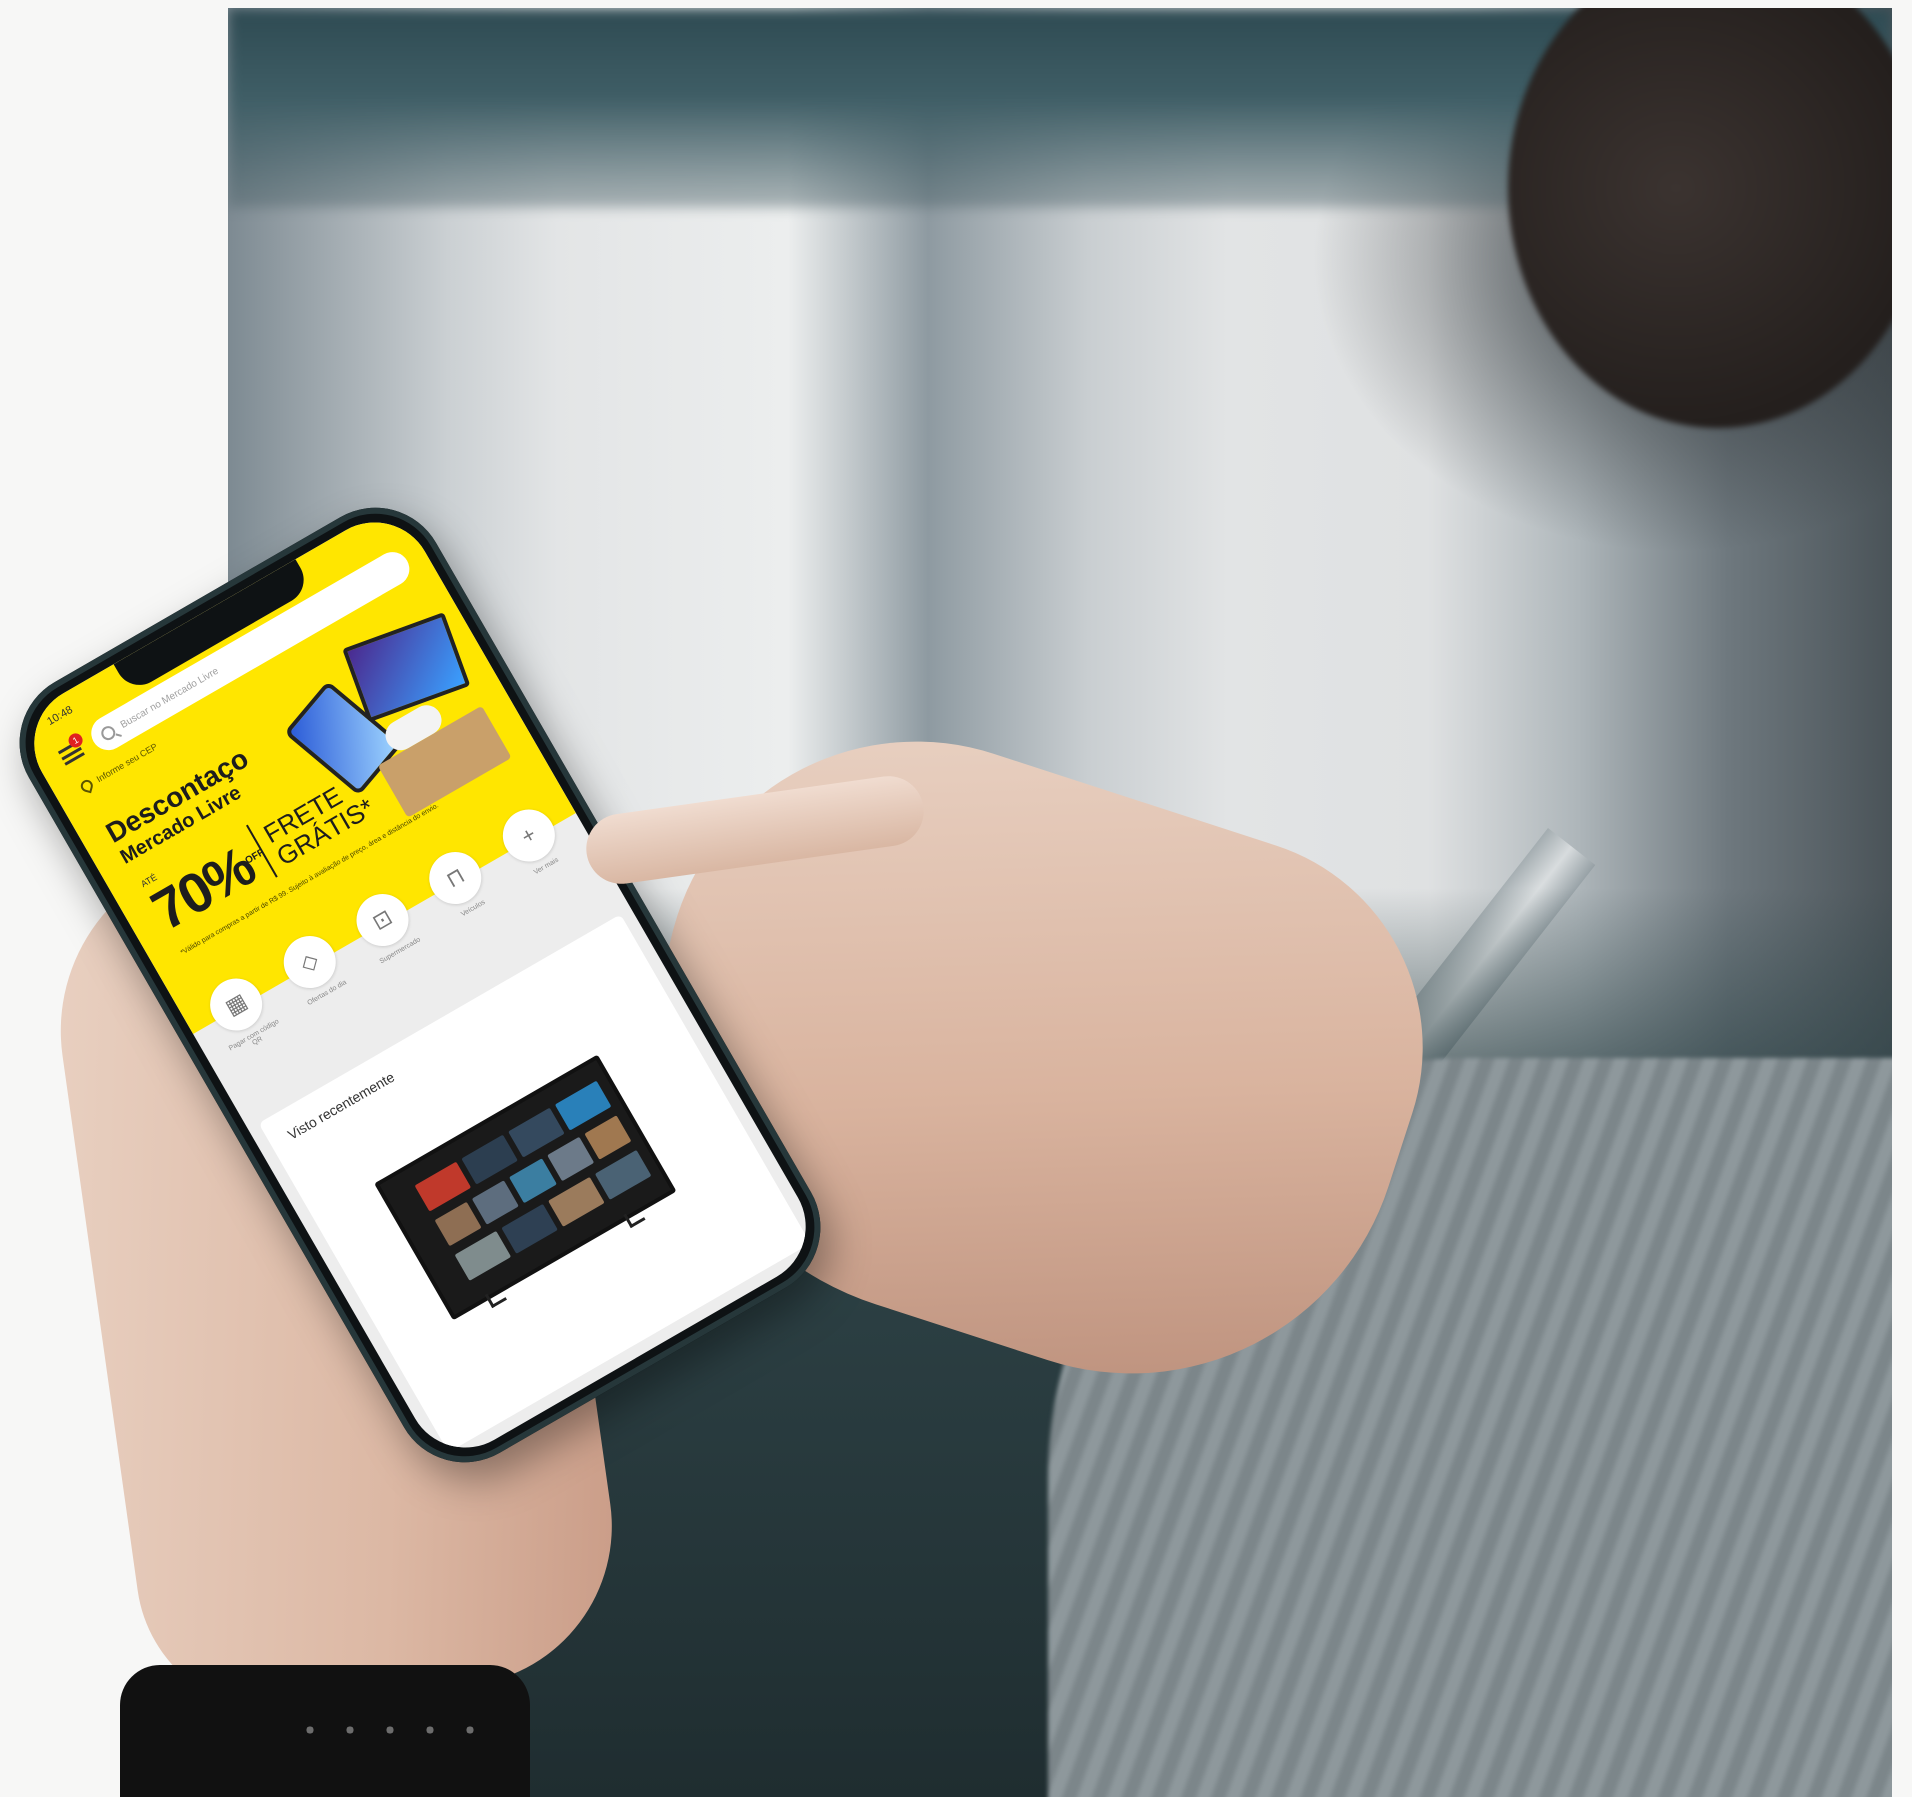 Image resolution: width=1912 pixels, height=1797 pixels. I want to click on tv-image, so click(406, 667).